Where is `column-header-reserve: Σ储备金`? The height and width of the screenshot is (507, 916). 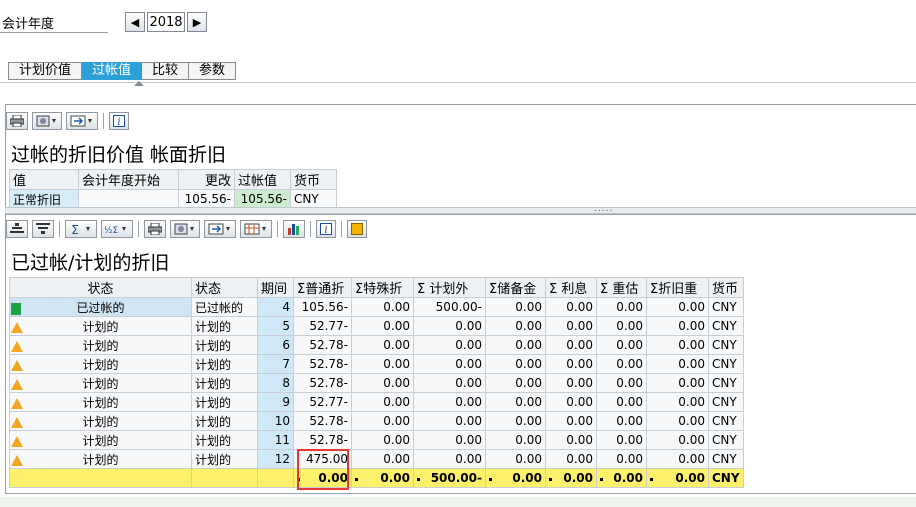
column-header-reserve: Σ储备金 is located at coordinates (515, 287).